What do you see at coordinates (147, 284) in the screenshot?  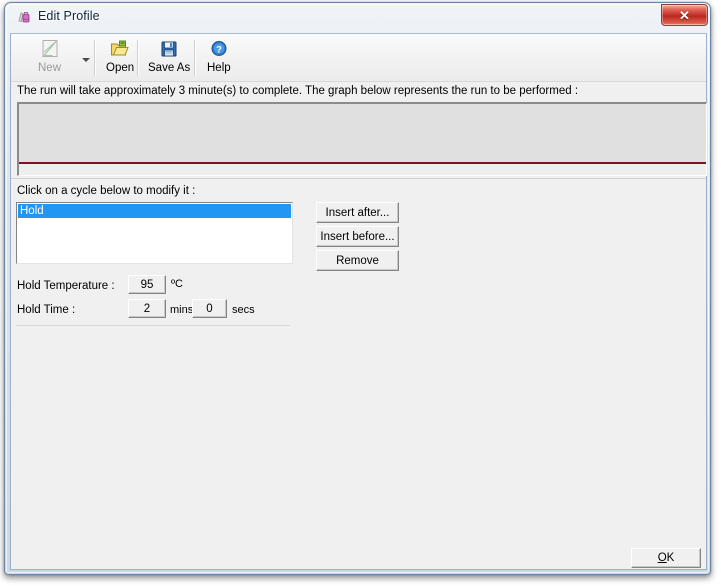 I see `hold-temperature-input: 95` at bounding box center [147, 284].